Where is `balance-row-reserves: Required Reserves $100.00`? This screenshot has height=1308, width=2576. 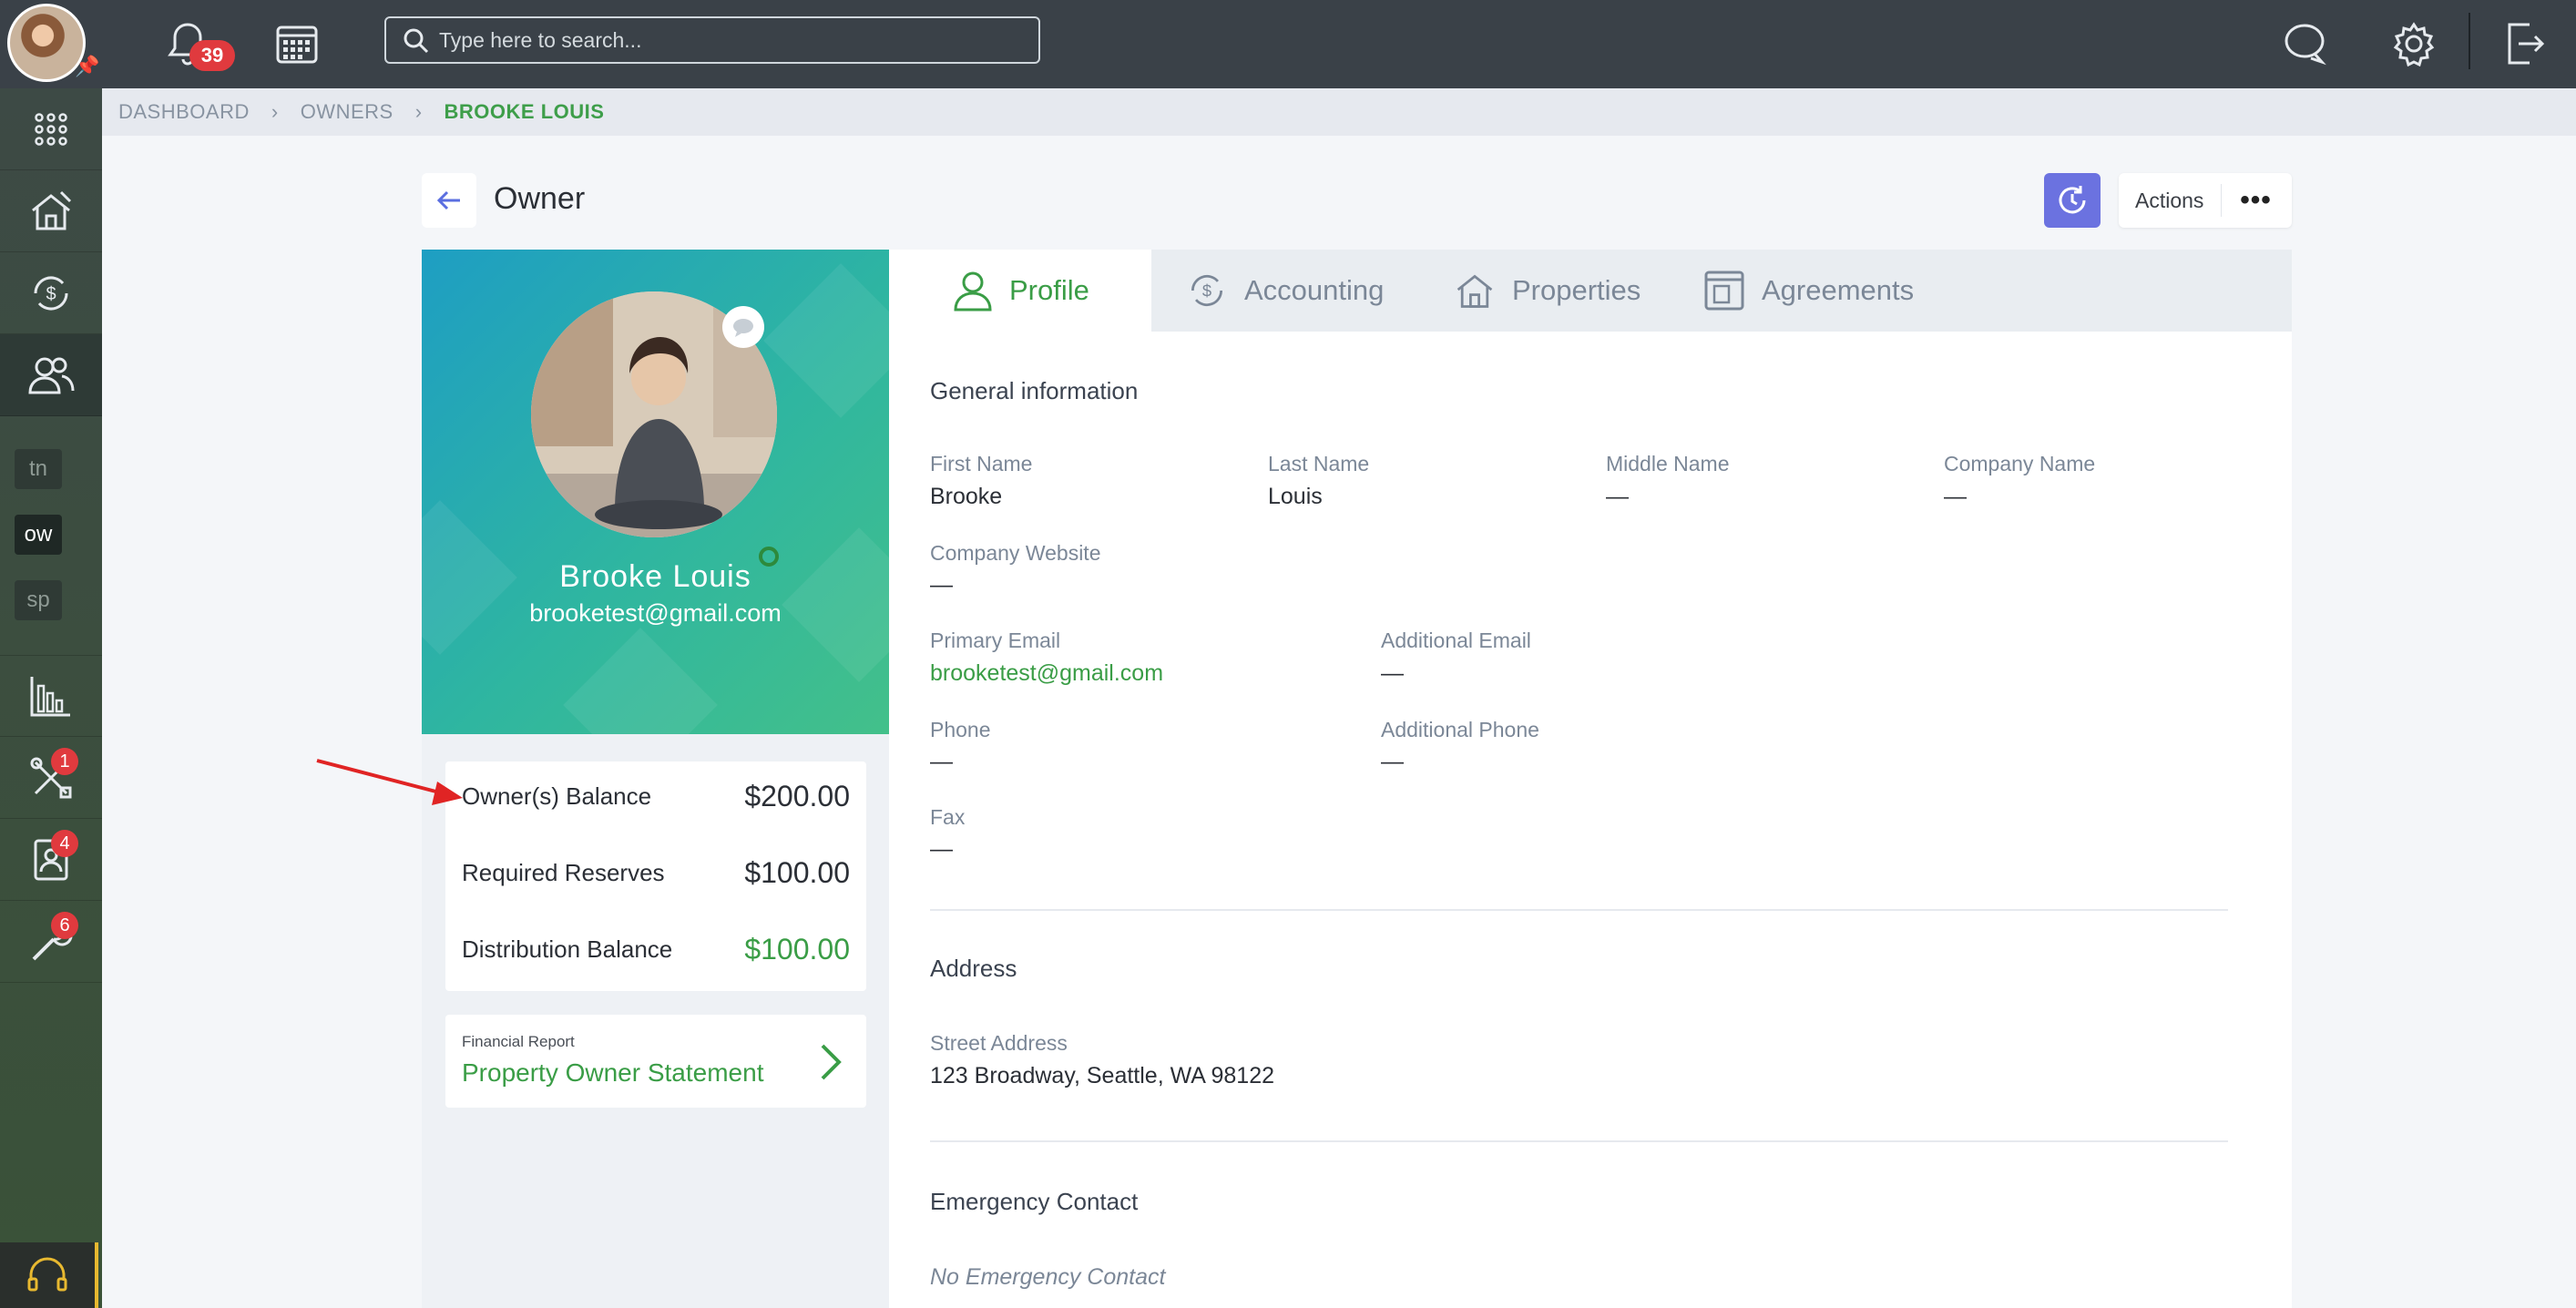
balance-row-reserves: Required Reserves $100.00 is located at coordinates (656, 873).